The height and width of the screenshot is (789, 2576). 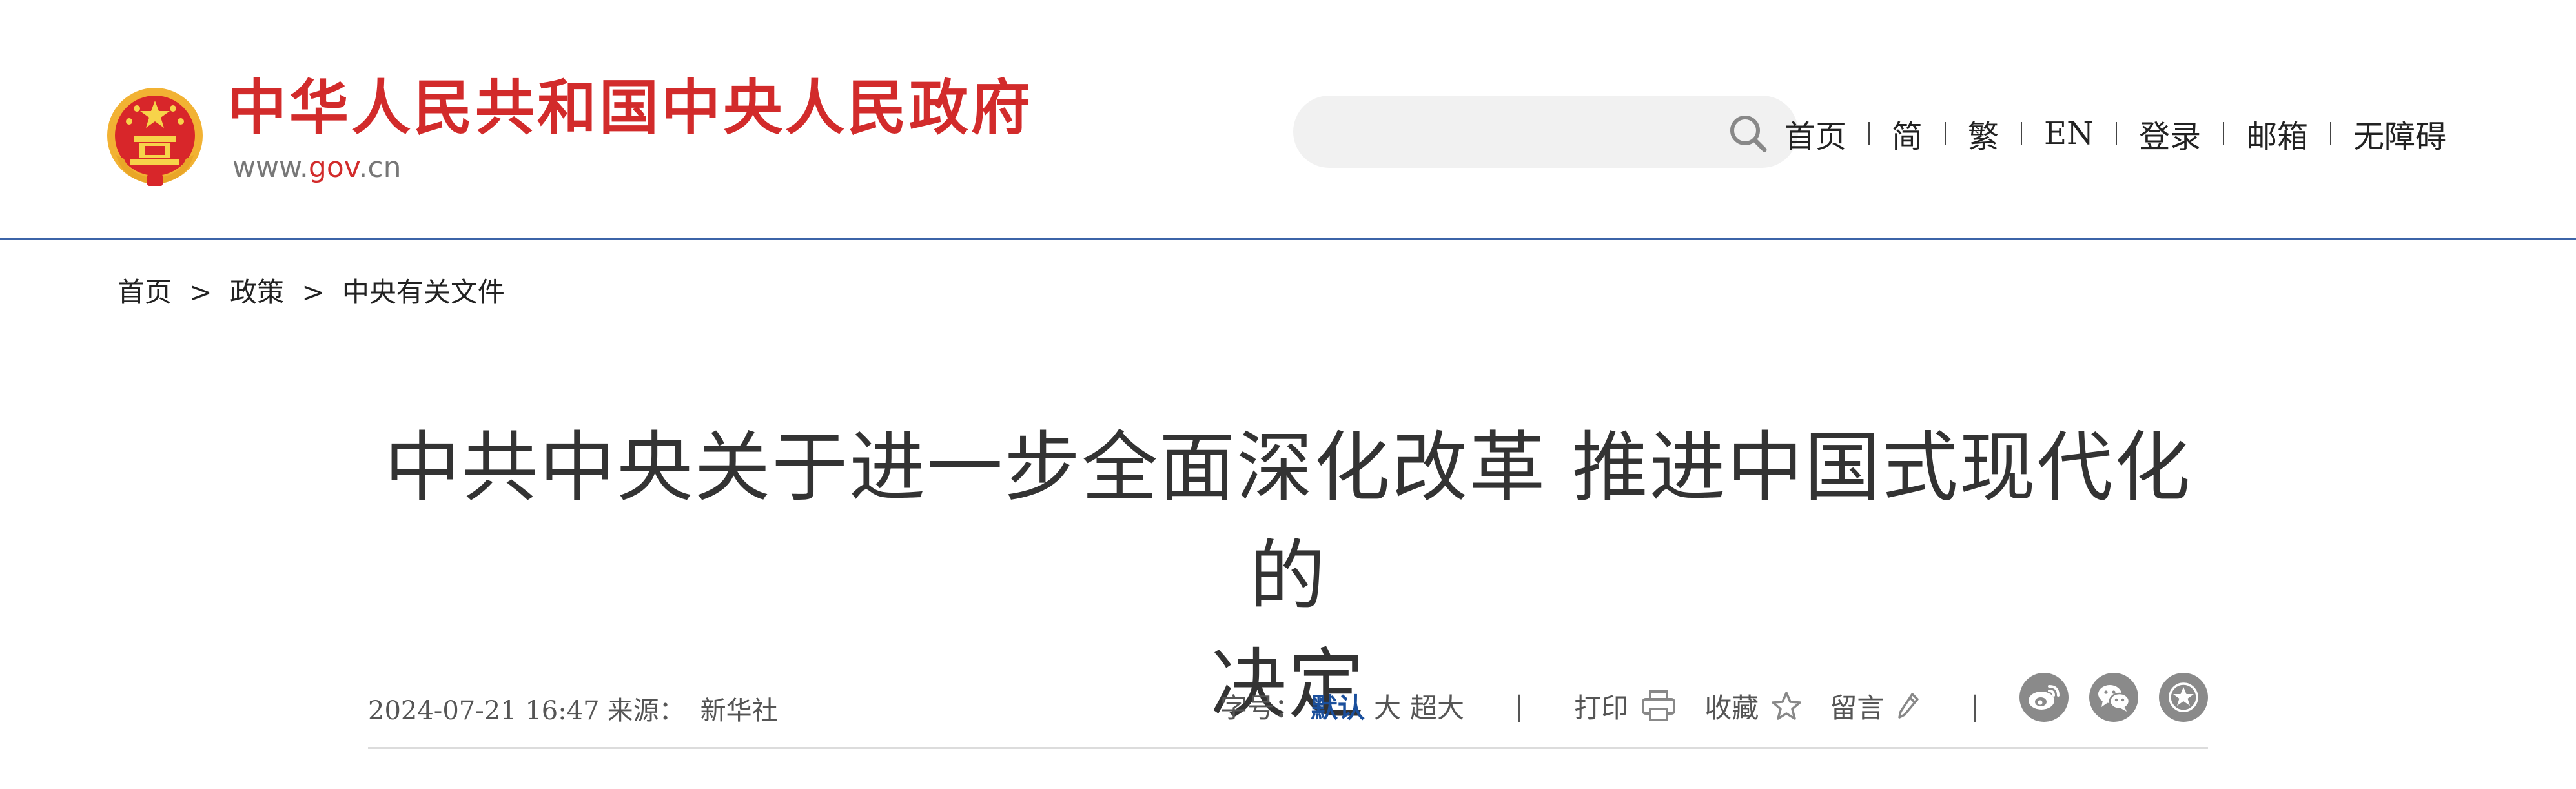 I want to click on nav-home: 首页, so click(x=1815, y=133).